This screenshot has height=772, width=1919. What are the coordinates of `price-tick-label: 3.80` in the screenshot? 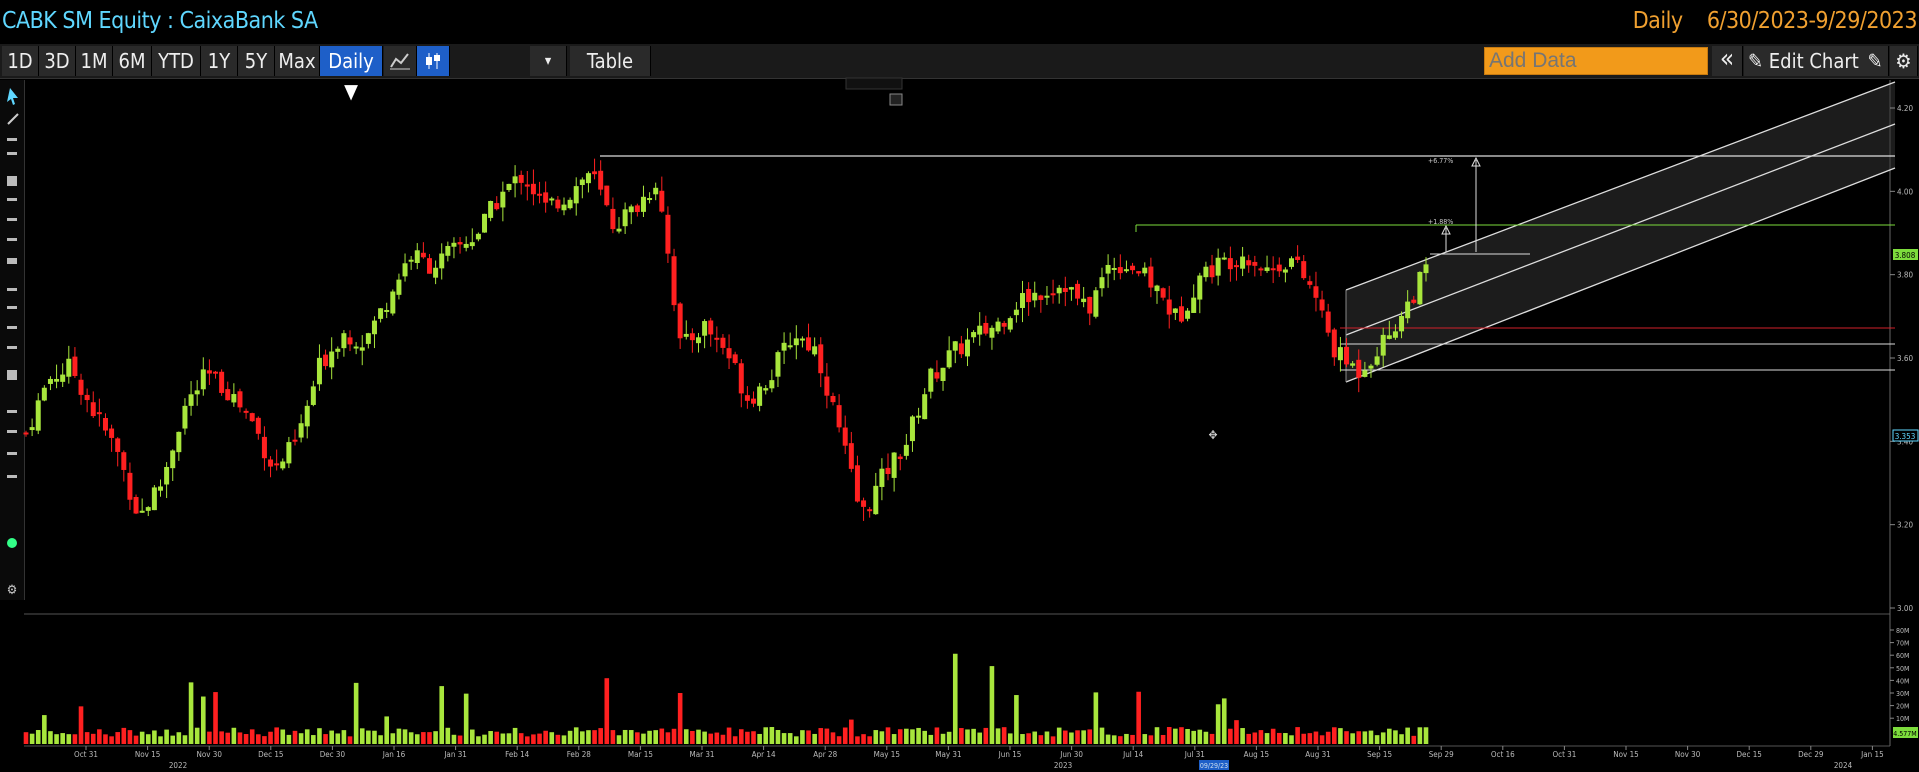 It's located at (1905, 275).